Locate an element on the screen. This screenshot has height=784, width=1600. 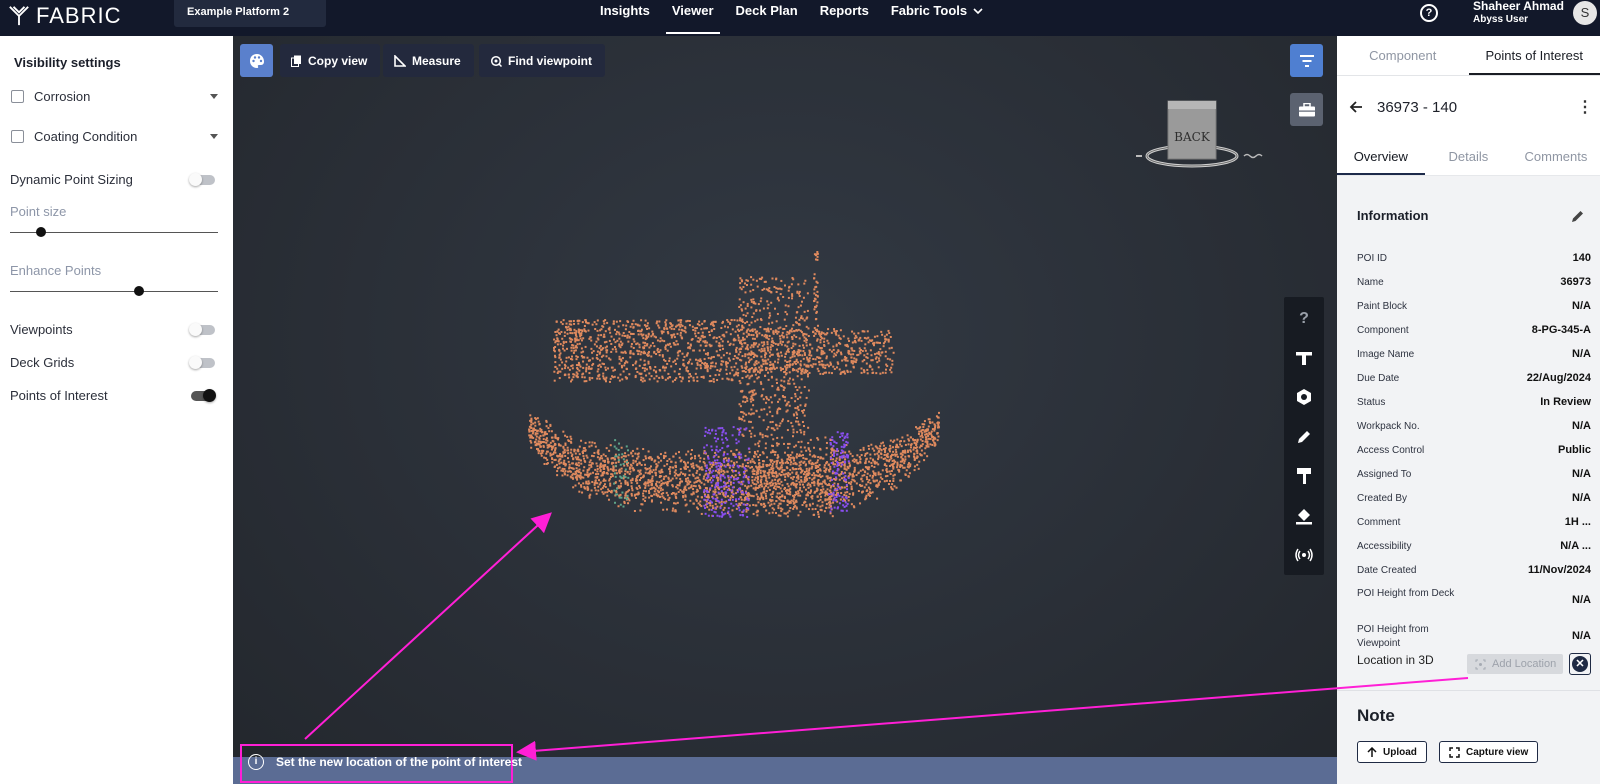
paint-bucket-icon is located at coordinates (1304, 516).